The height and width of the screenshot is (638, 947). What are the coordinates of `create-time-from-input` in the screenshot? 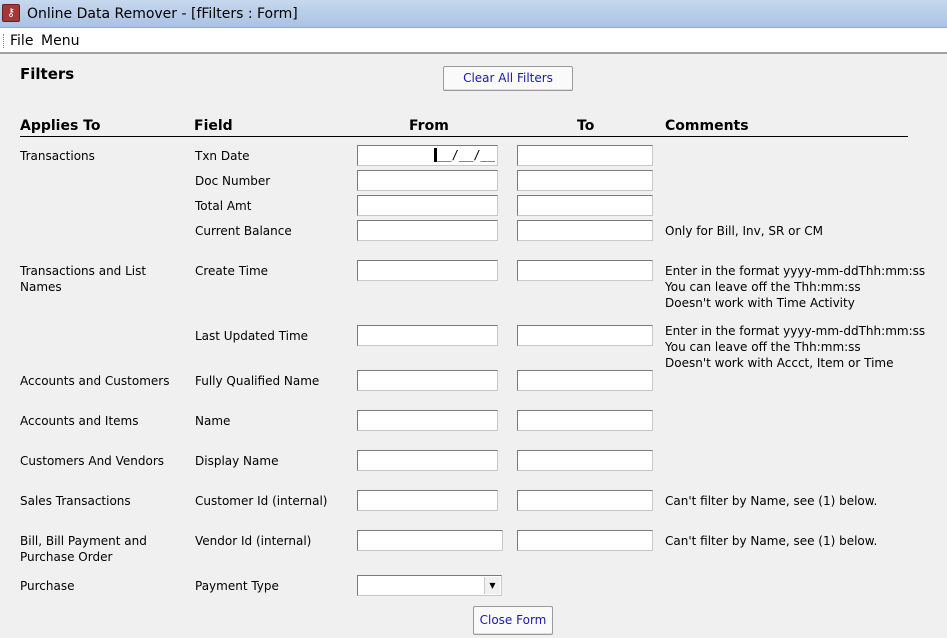 It's located at (427, 270).